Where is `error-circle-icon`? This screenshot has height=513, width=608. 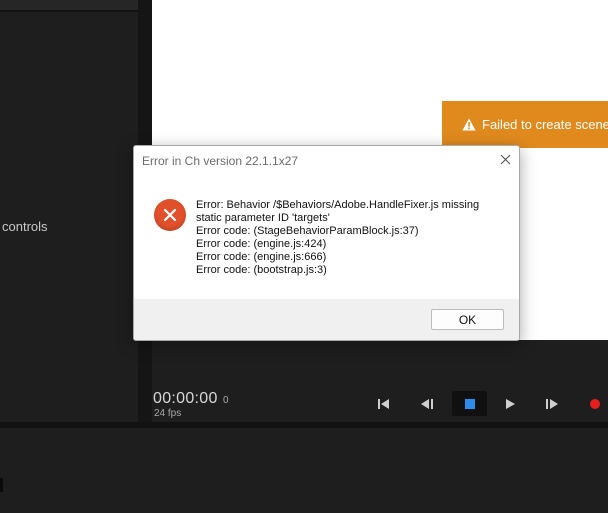 error-circle-icon is located at coordinates (170, 215).